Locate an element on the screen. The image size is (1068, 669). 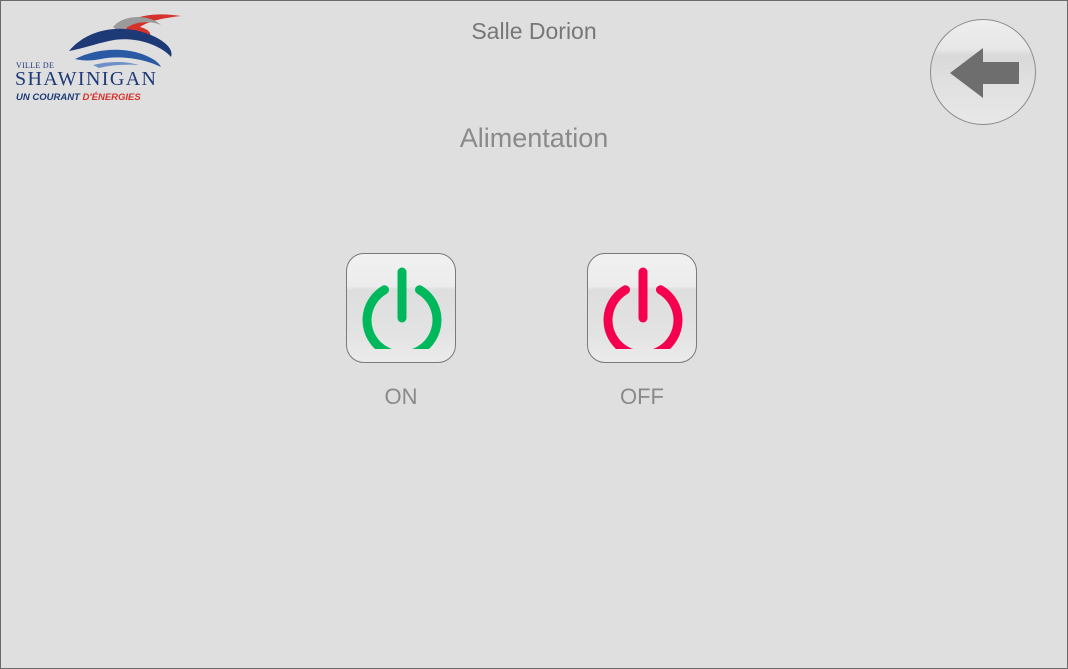
logo-tagline-part1: UN COURANT is located at coordinates (48, 97).